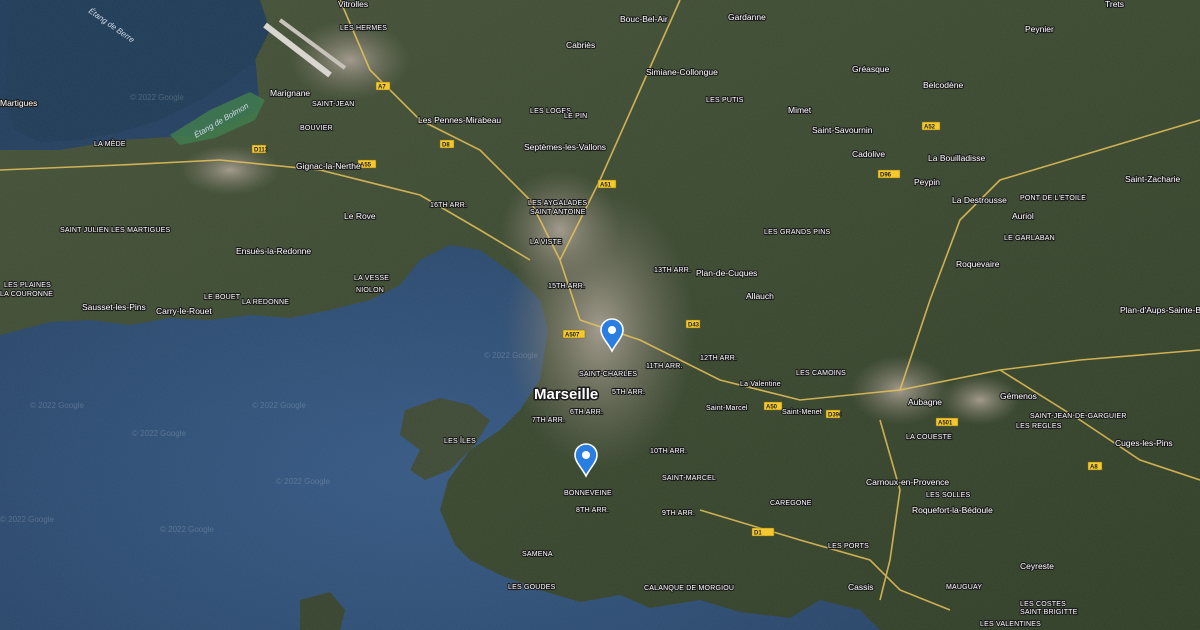 The image size is (1200, 630). What do you see at coordinates (1037, 566) in the screenshot?
I see `town-label: Ceyreste` at bounding box center [1037, 566].